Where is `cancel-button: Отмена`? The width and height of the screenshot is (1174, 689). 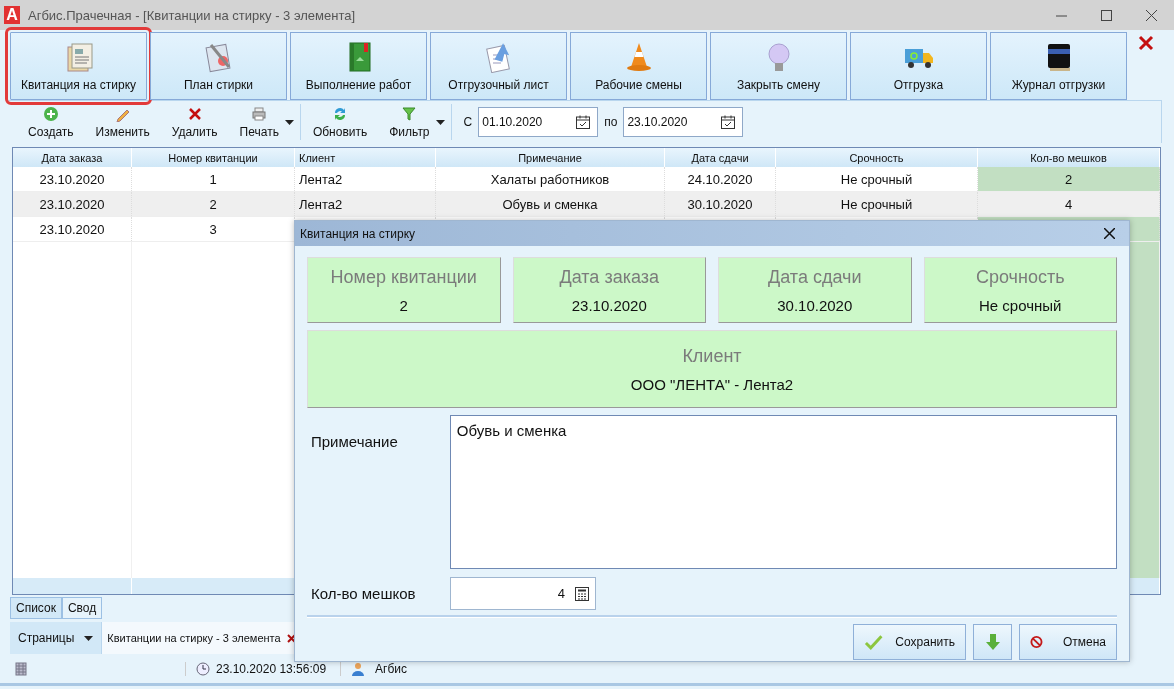 cancel-button: Отмена is located at coordinates (1068, 642).